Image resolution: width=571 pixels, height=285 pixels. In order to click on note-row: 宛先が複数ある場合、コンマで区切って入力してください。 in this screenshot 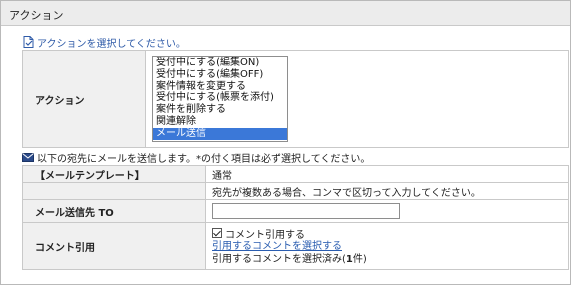, I will do `click(295, 191)`.